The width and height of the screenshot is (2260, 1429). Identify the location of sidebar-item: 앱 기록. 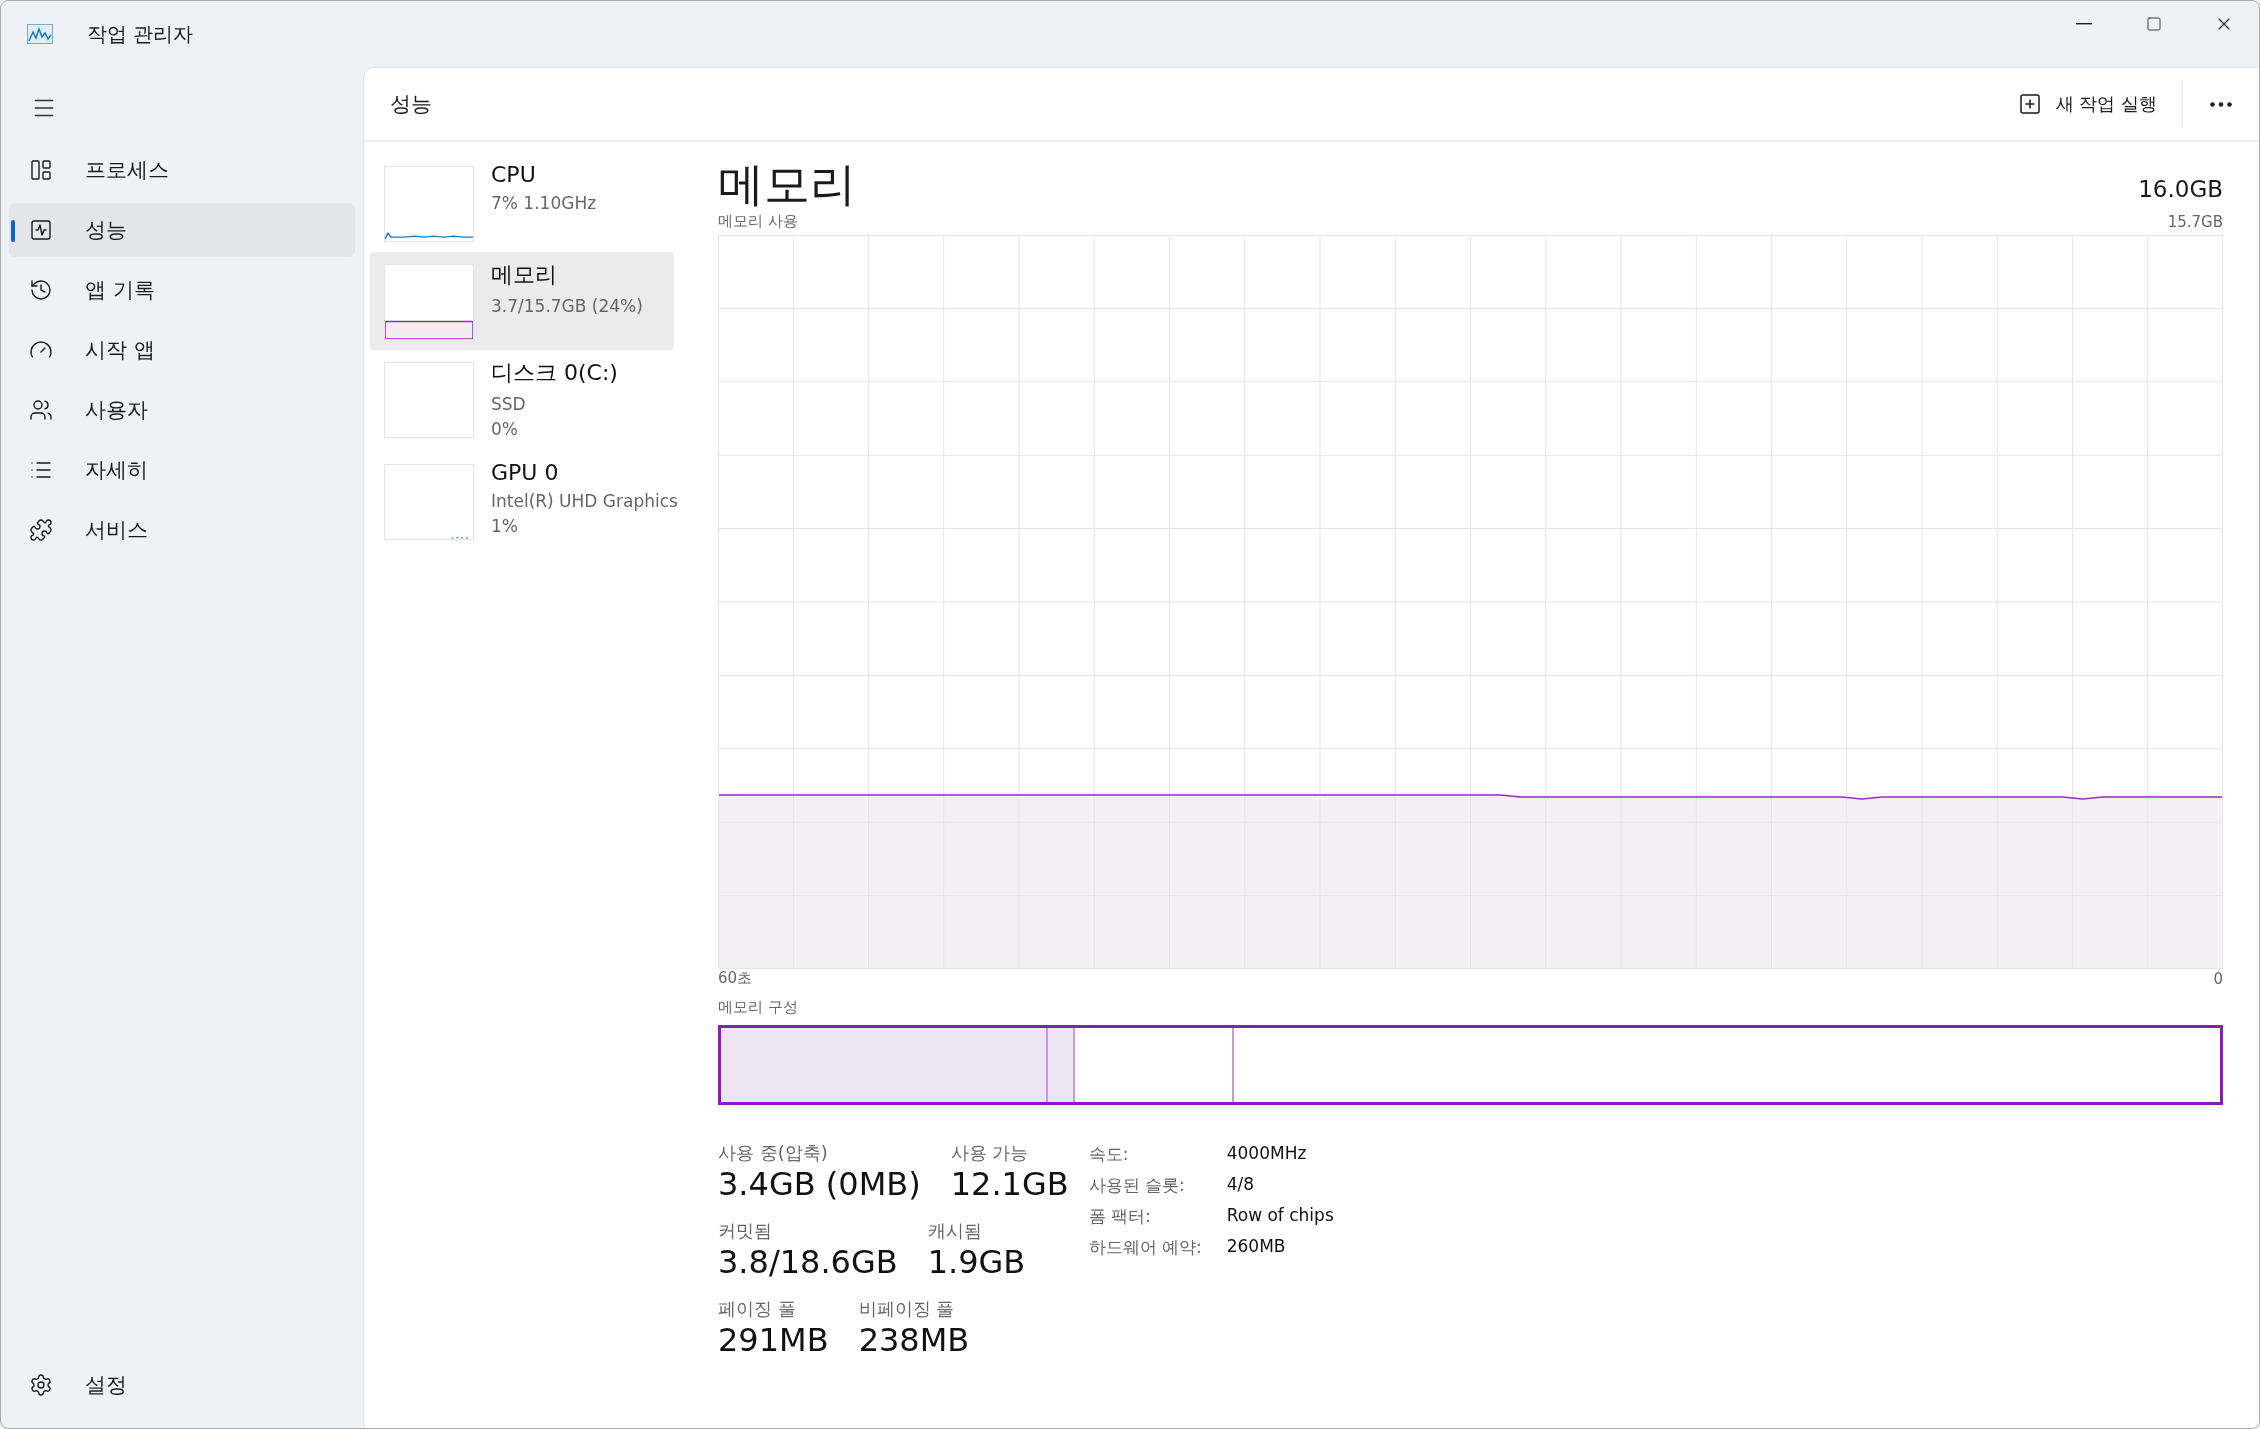
(182, 290).